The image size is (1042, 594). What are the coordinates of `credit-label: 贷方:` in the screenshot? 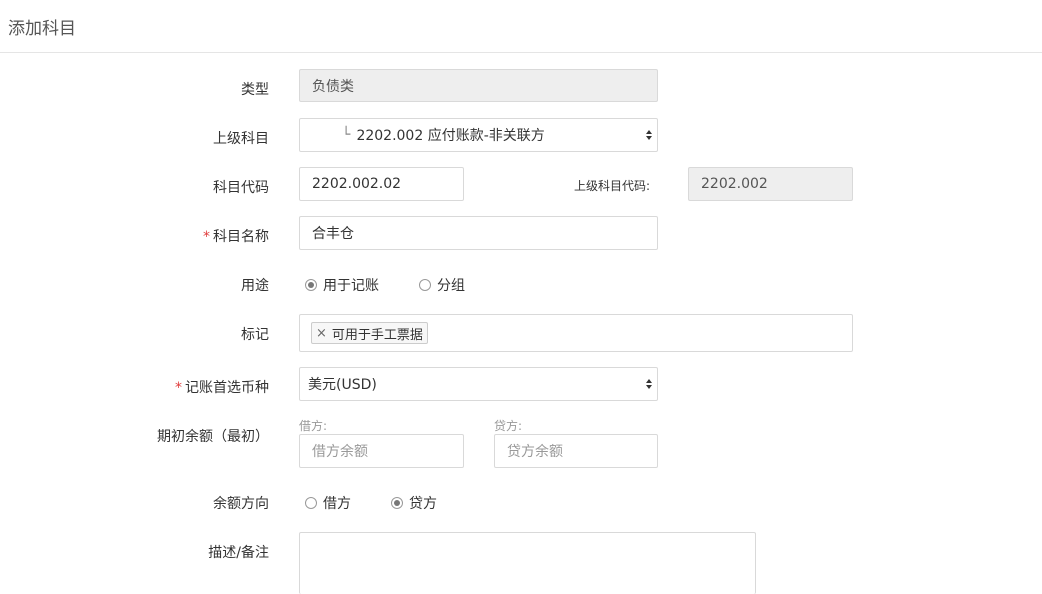 It's located at (508, 426).